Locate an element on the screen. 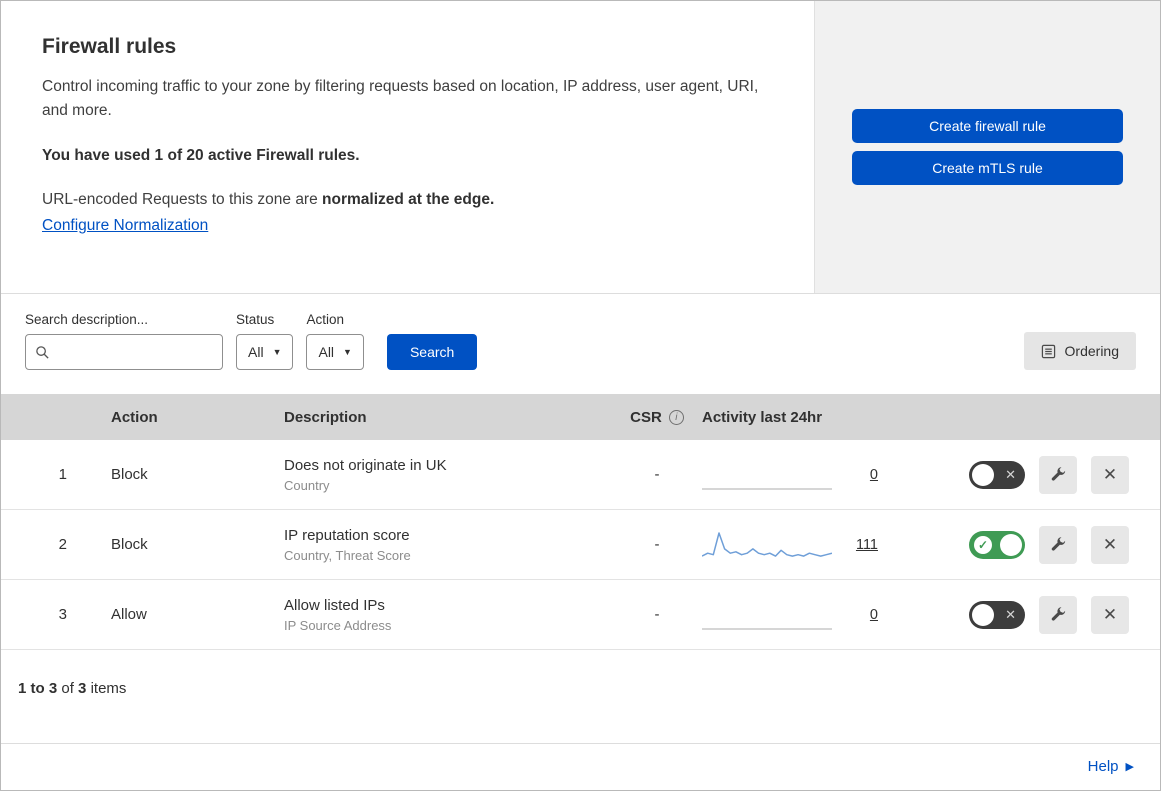 This screenshot has width=1161, height=791. page-title: Firewall rules is located at coordinates (109, 46).